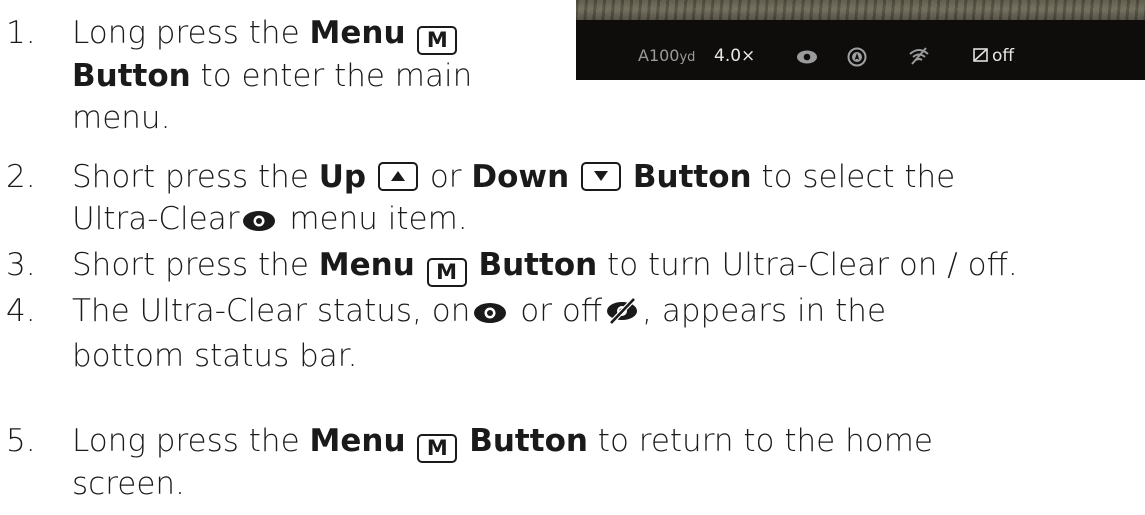  What do you see at coordinates (21, 177) in the screenshot?
I see `step-number: 2.` at bounding box center [21, 177].